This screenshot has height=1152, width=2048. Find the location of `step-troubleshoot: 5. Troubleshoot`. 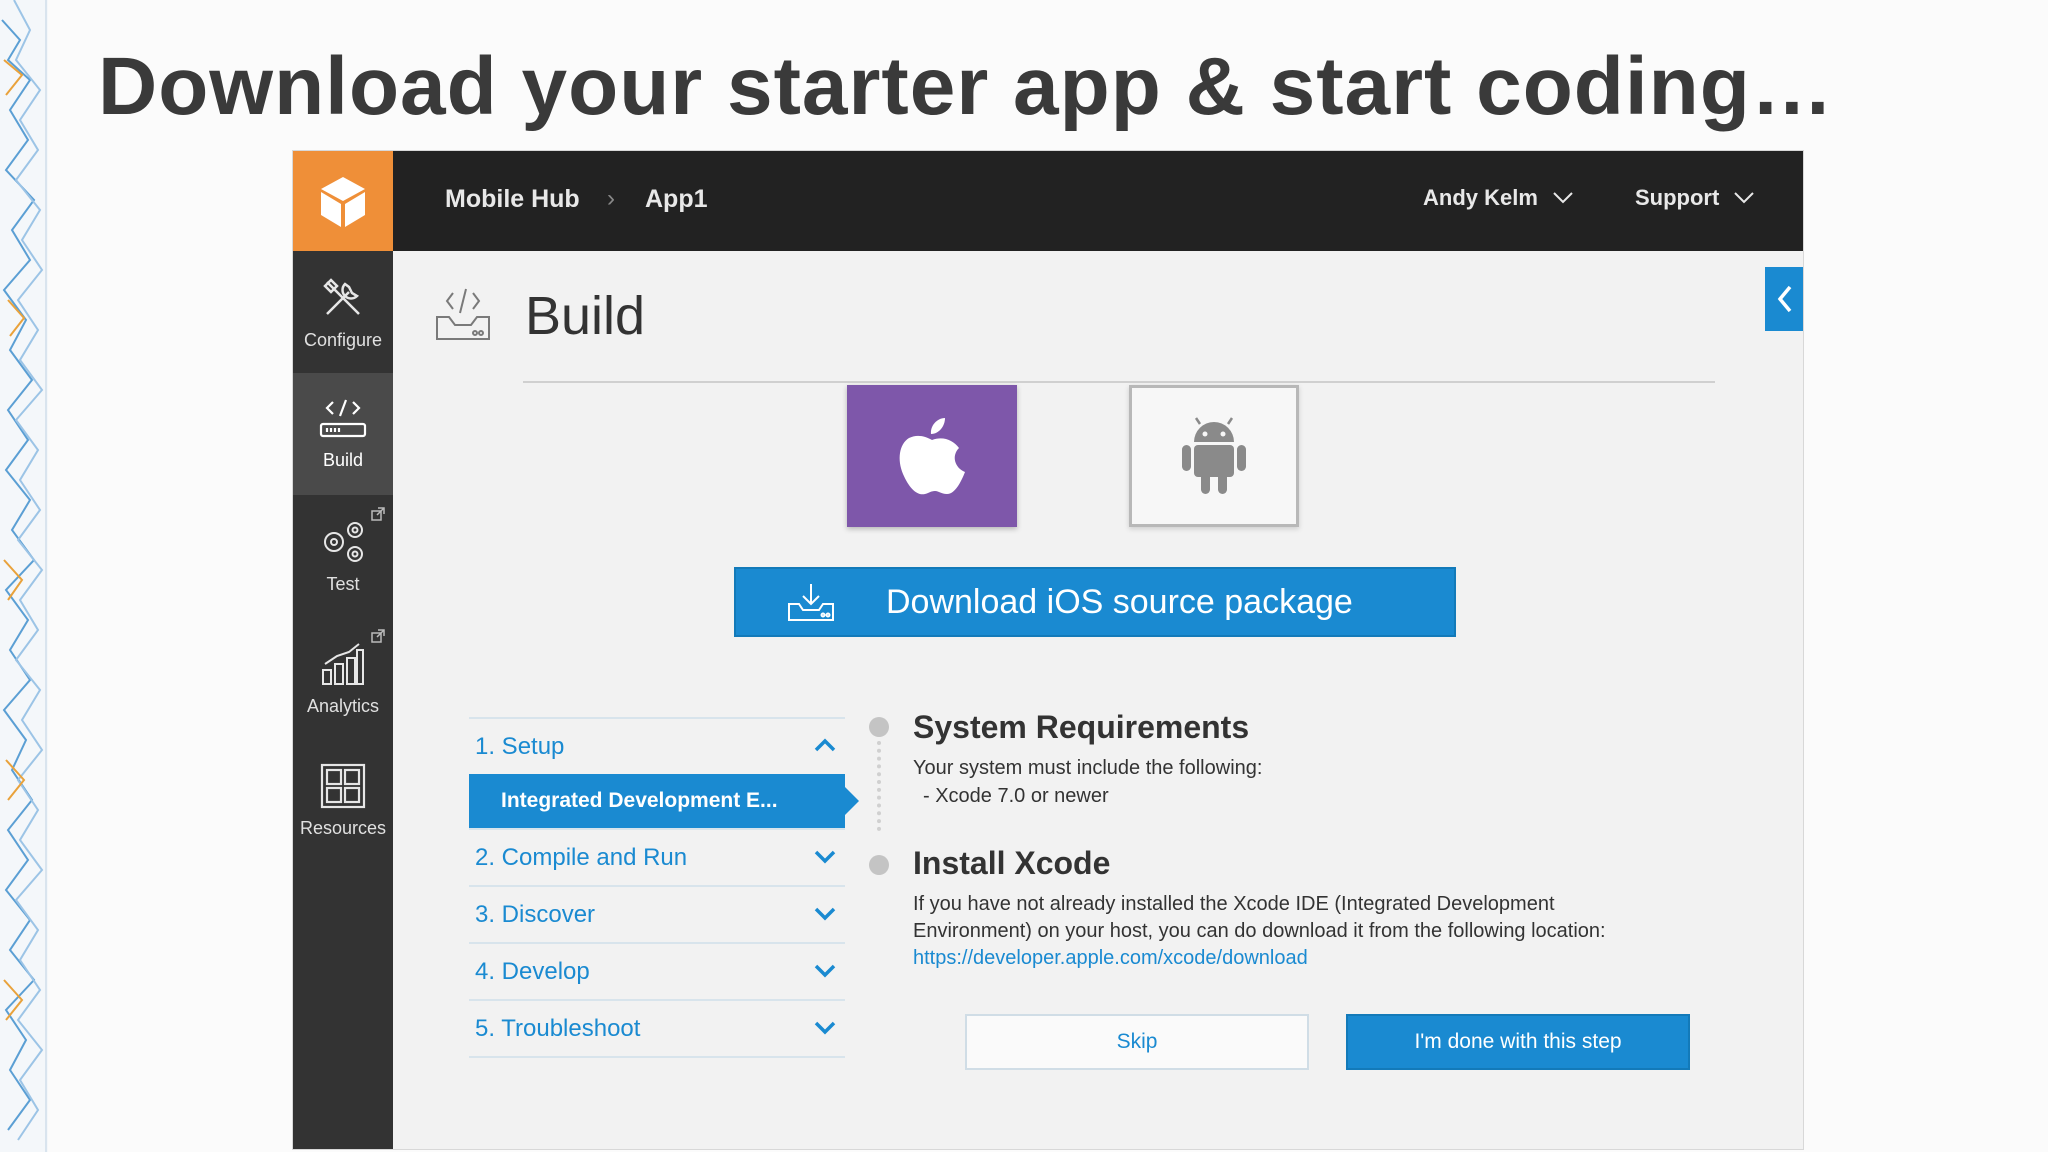

step-troubleshoot: 5. Troubleshoot is located at coordinates (657, 1027).